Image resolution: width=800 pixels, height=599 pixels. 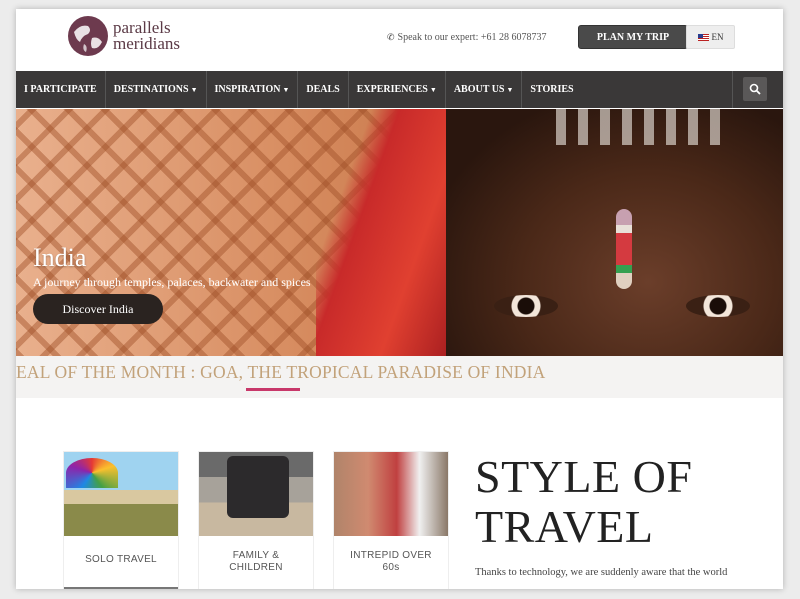 I want to click on nav-divider, so click(x=732, y=89).